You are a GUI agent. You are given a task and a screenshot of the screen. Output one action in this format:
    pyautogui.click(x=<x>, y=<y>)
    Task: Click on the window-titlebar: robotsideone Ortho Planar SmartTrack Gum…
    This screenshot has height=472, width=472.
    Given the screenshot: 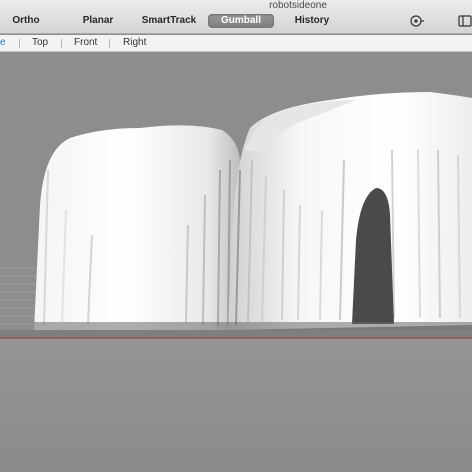 What is the action you would take?
    pyautogui.click(x=236, y=17)
    